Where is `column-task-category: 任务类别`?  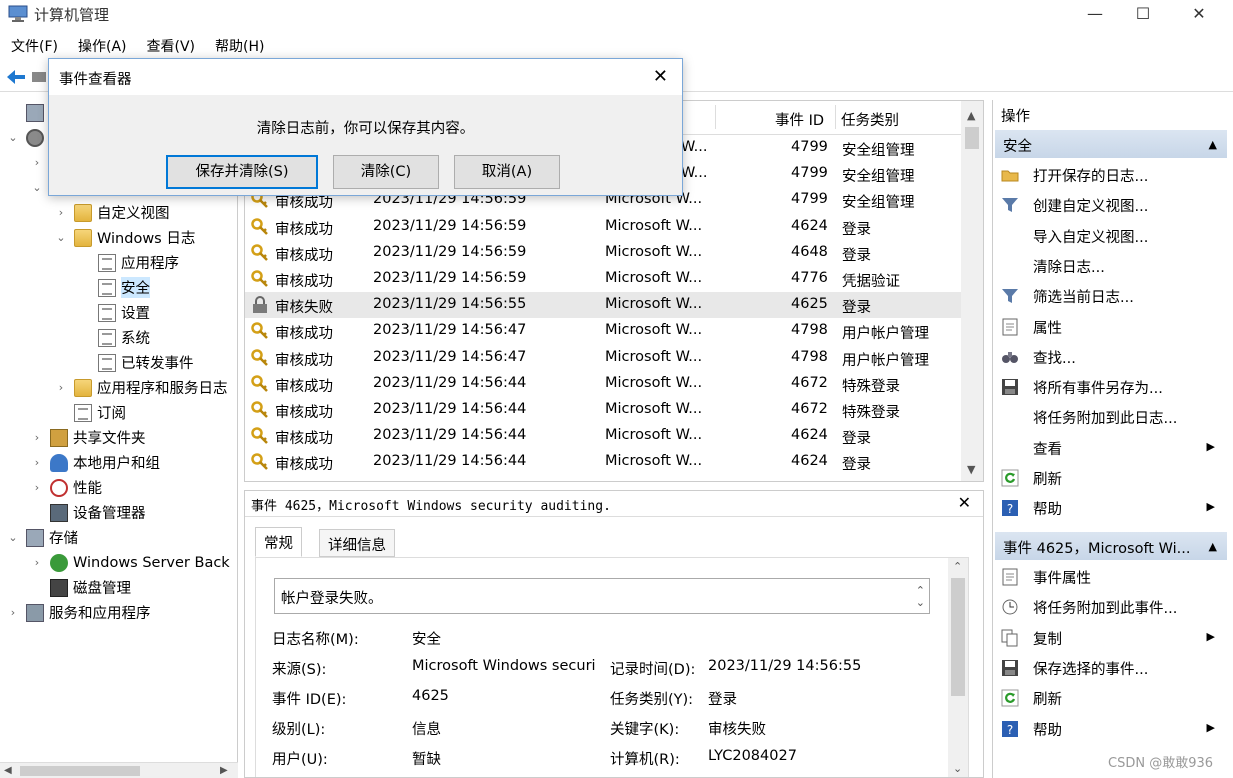 column-task-category: 任务类别 is located at coordinates (870, 119).